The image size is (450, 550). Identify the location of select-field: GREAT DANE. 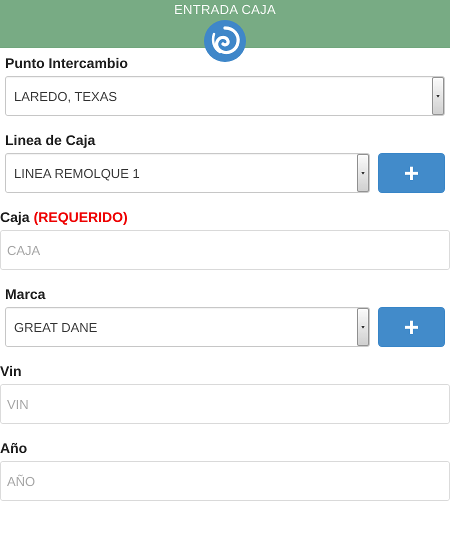
(187, 327).